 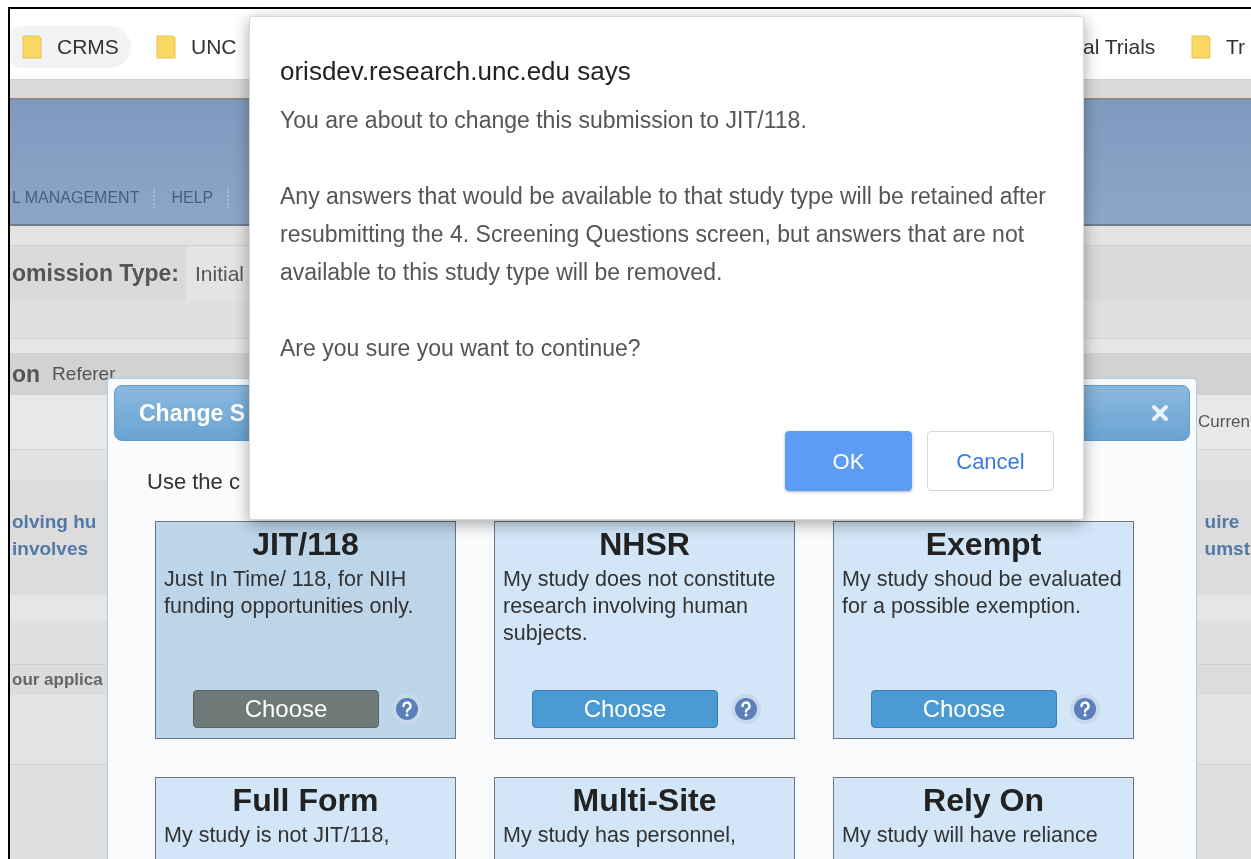 What do you see at coordinates (1224, 422) in the screenshot?
I see `column-header: Curren` at bounding box center [1224, 422].